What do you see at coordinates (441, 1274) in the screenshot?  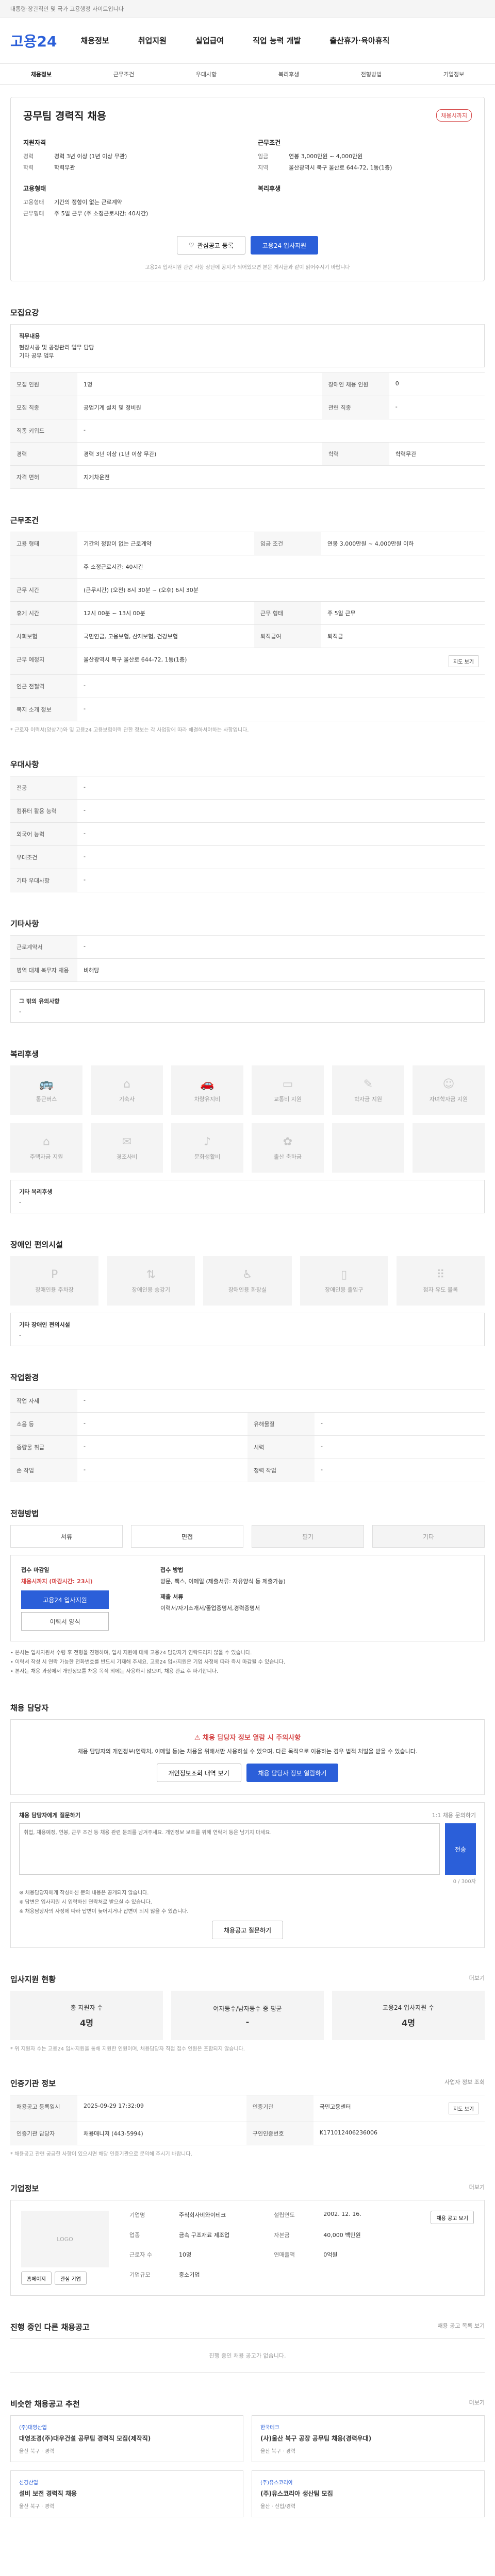 I see `braille-icon: ⠿` at bounding box center [441, 1274].